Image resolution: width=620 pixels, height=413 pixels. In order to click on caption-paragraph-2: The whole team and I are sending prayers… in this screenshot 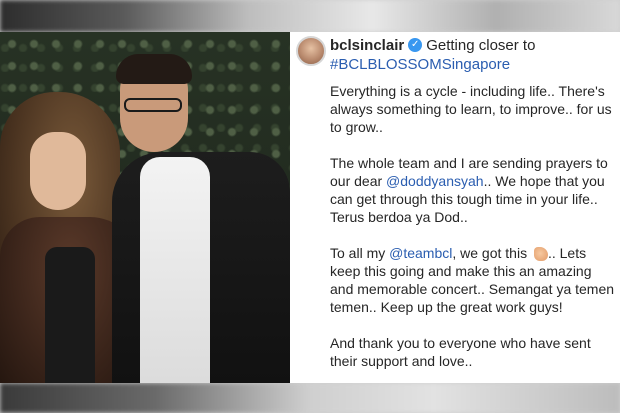, I will do `click(472, 190)`.